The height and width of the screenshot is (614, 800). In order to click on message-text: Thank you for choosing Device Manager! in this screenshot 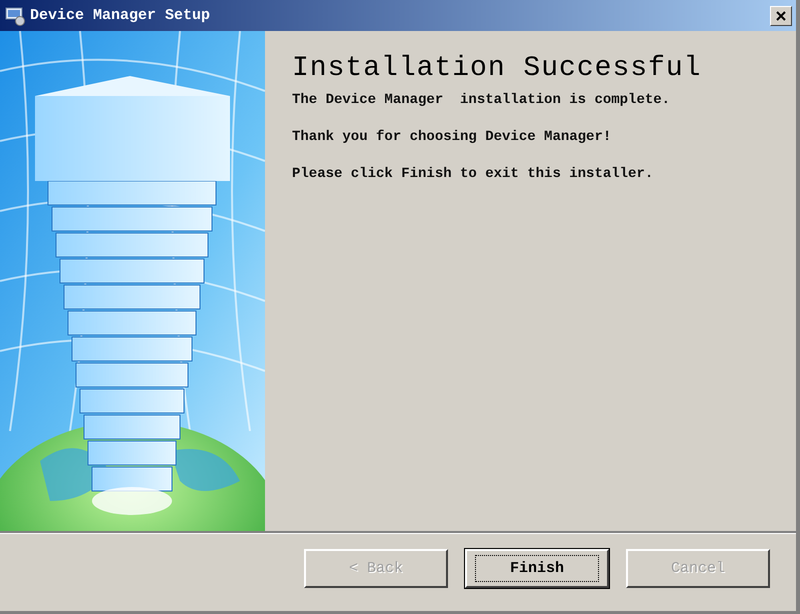, I will do `click(452, 137)`.